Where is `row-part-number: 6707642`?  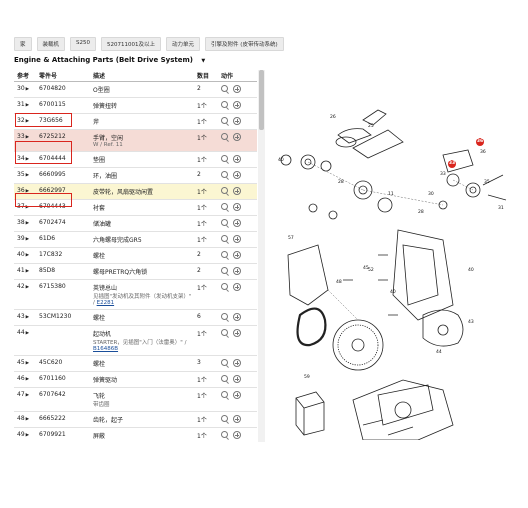
row-part-number: 6707642 is located at coordinates (63, 394).